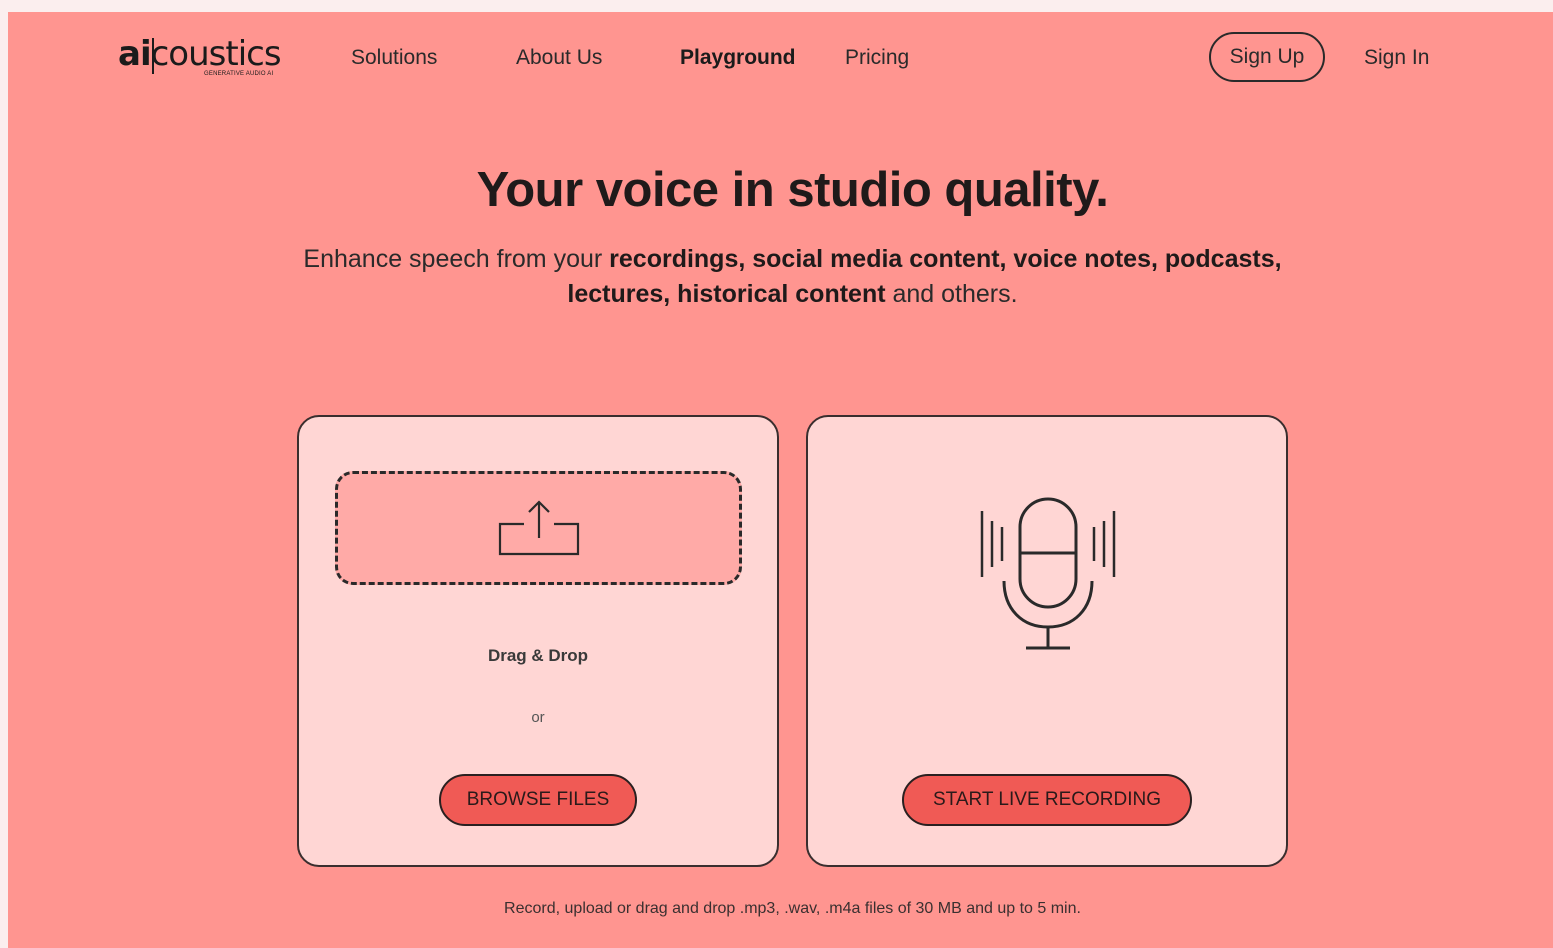 The height and width of the screenshot is (948, 1553). What do you see at coordinates (538, 655) in the screenshot?
I see `drag-drop-label: Drag & Drop` at bounding box center [538, 655].